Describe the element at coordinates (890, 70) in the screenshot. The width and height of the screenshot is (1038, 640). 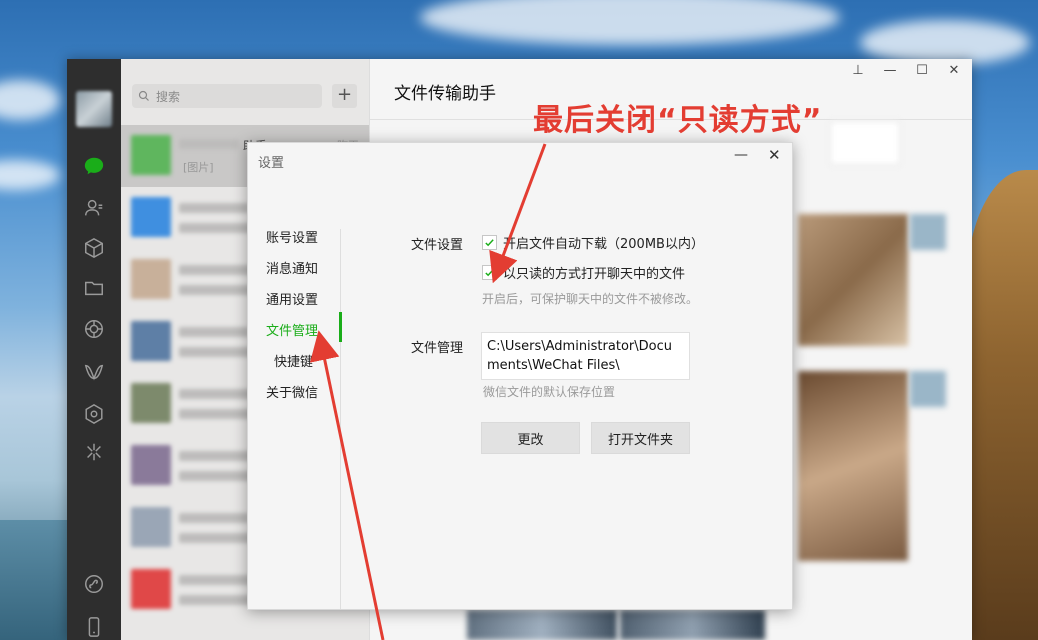
I see `minimize-button: —` at that location.